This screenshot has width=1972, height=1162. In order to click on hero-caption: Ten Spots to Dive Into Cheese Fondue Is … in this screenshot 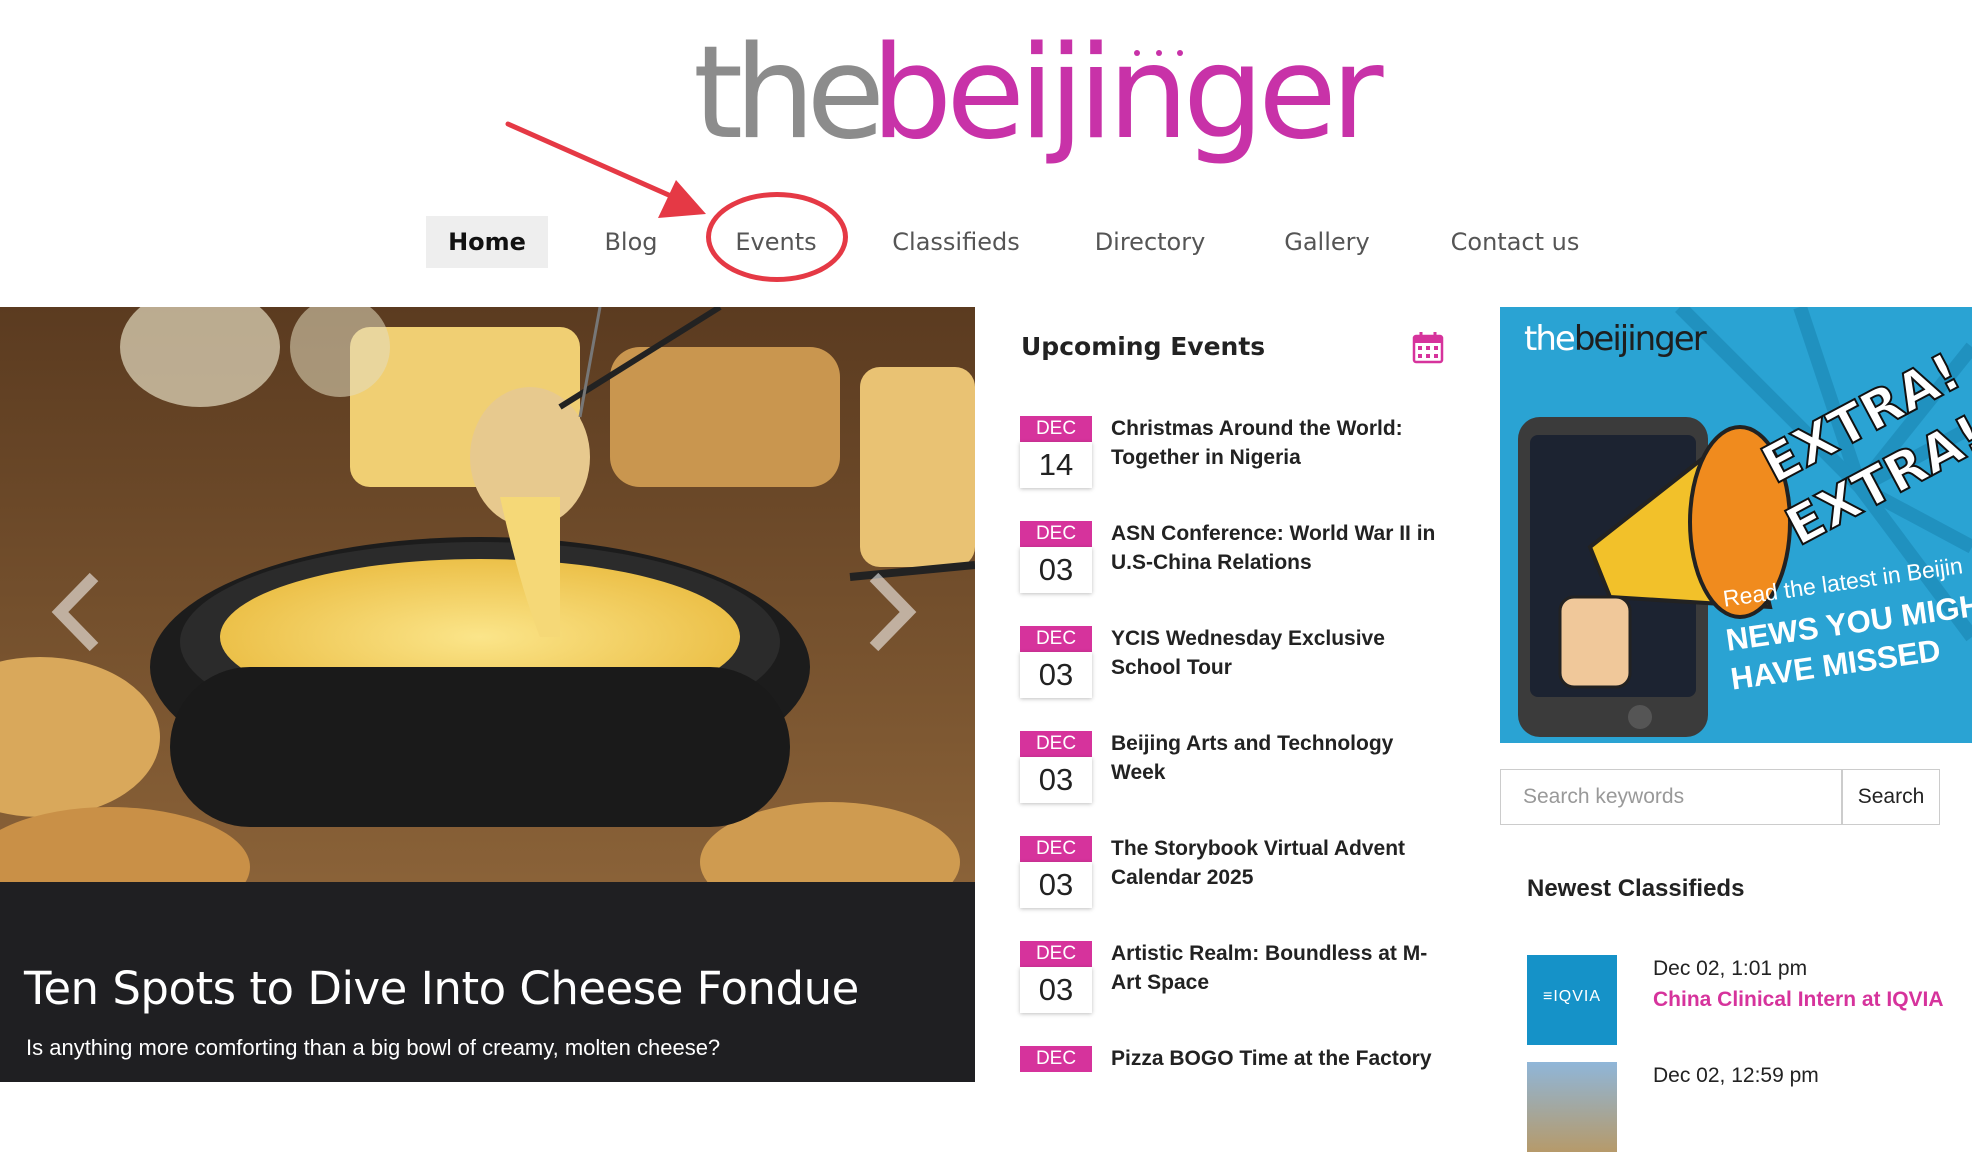, I will do `click(487, 982)`.